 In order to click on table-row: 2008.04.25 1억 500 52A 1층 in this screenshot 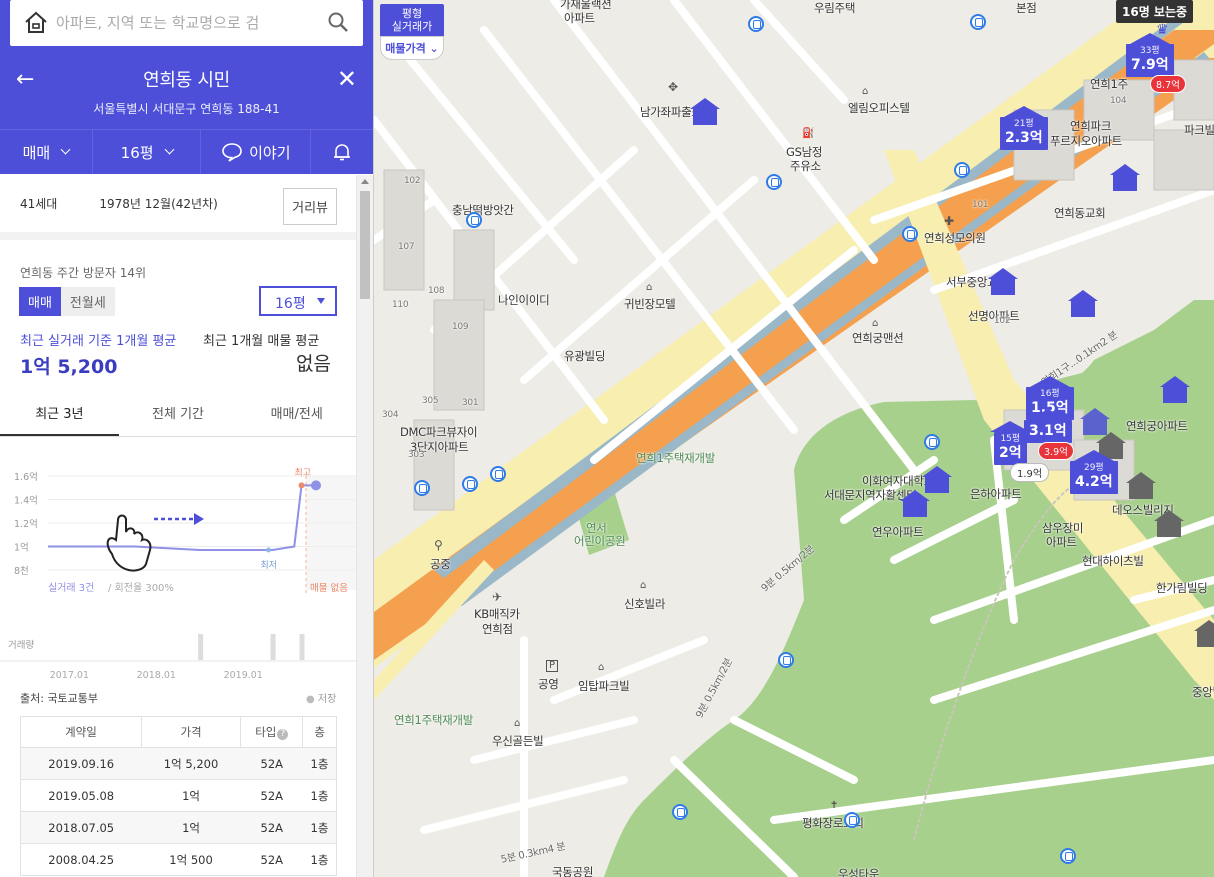, I will do `click(178, 859)`.